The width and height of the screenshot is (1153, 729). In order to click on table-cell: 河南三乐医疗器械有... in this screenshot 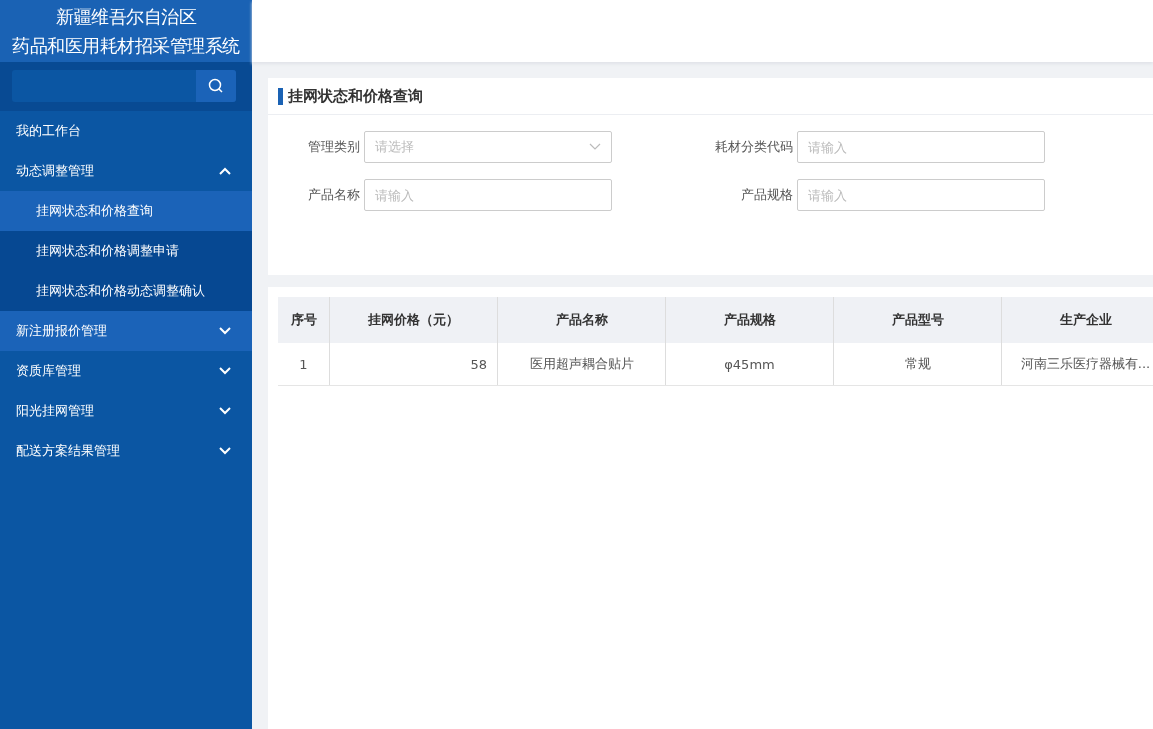, I will do `click(1077, 364)`.